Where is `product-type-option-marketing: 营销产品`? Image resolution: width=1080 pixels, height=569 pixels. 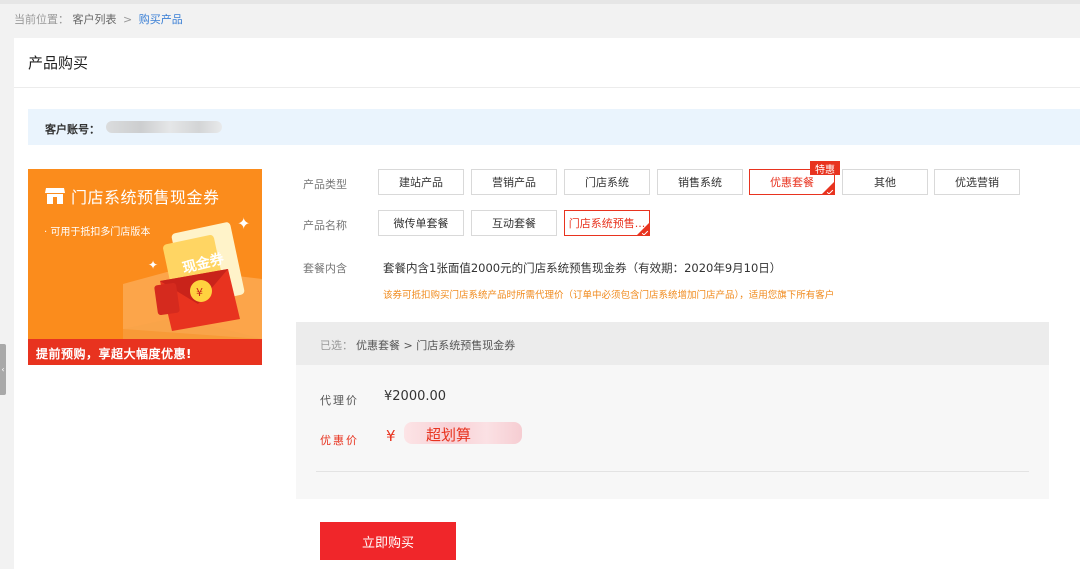 product-type-option-marketing: 营销产品 is located at coordinates (514, 182).